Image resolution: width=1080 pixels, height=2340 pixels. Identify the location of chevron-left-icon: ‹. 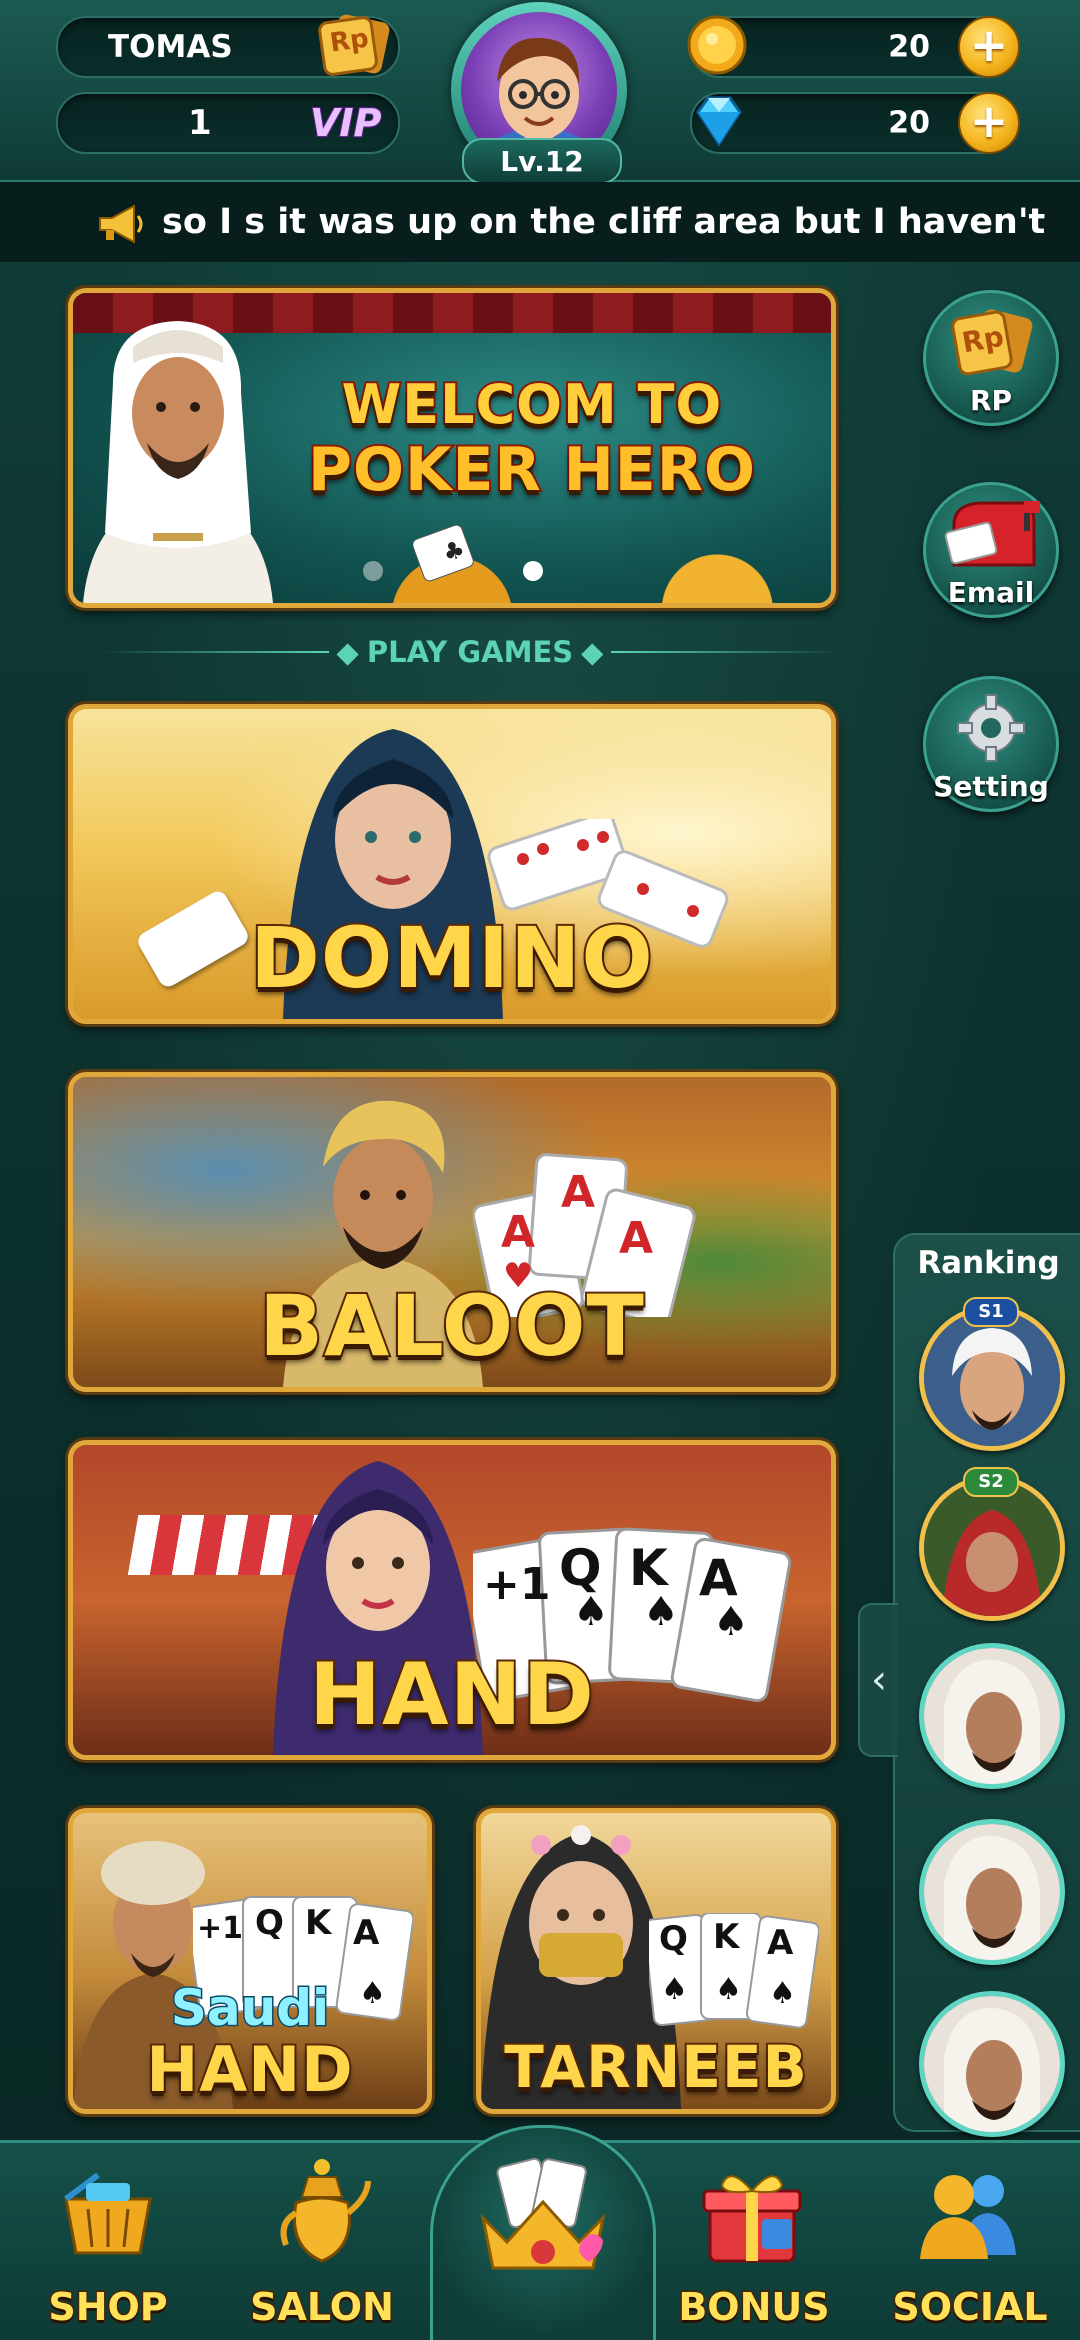
(879, 1680).